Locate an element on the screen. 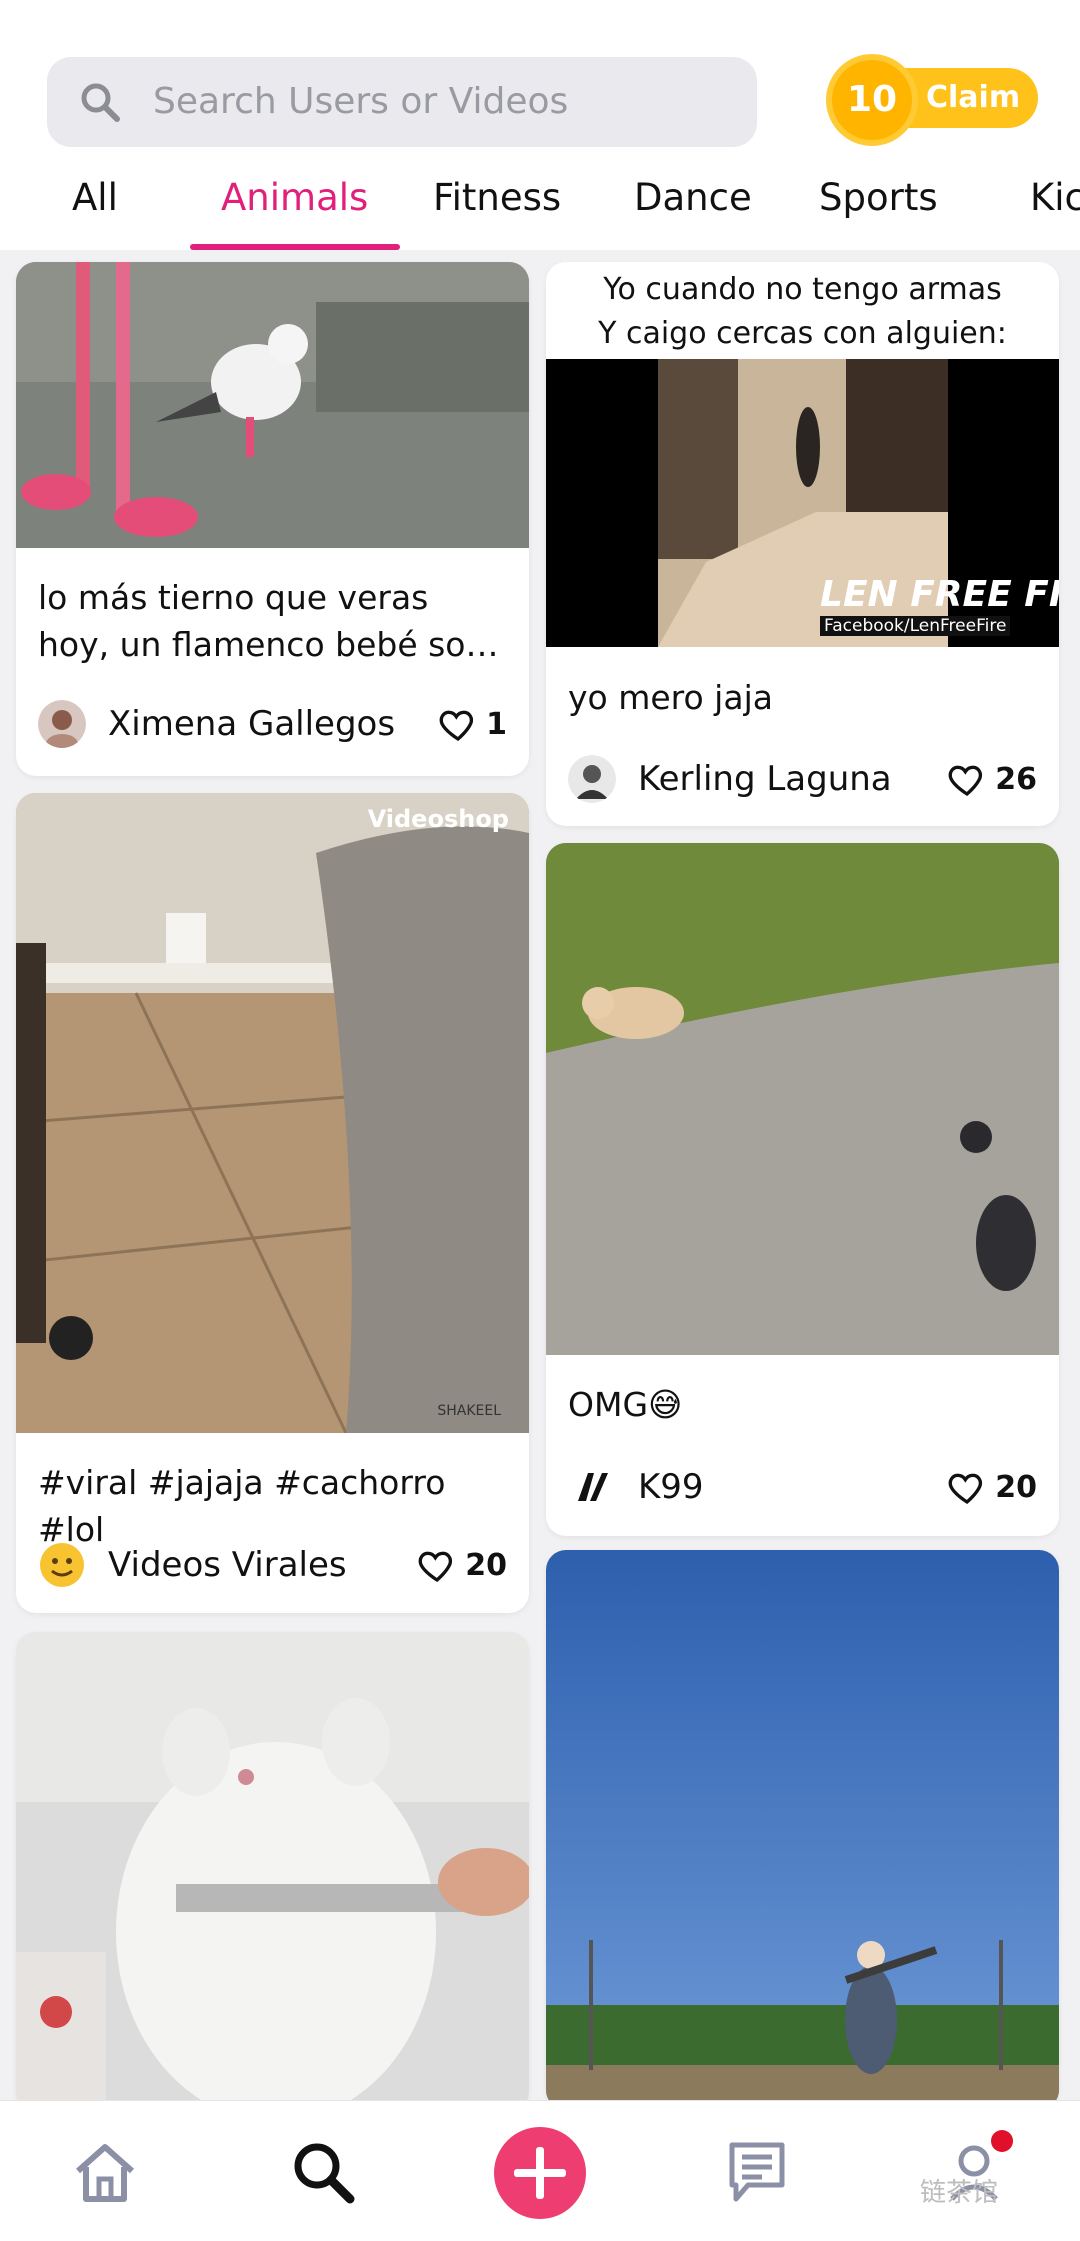 This screenshot has width=1080, height=2241. active-tab-indicator is located at coordinates (295, 247).